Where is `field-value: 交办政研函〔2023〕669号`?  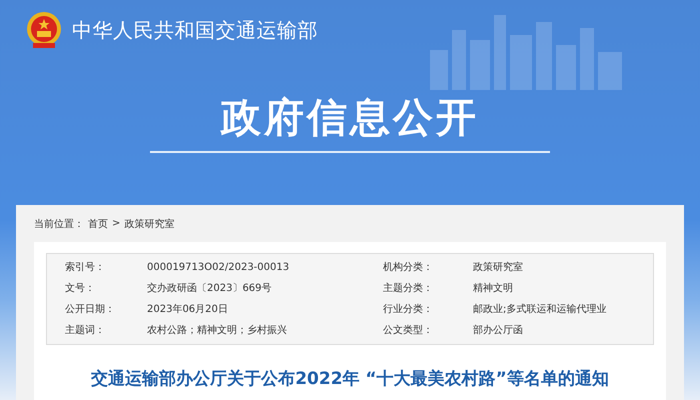
field-value: 交办政研函〔2023〕669号 is located at coordinates (210, 289).